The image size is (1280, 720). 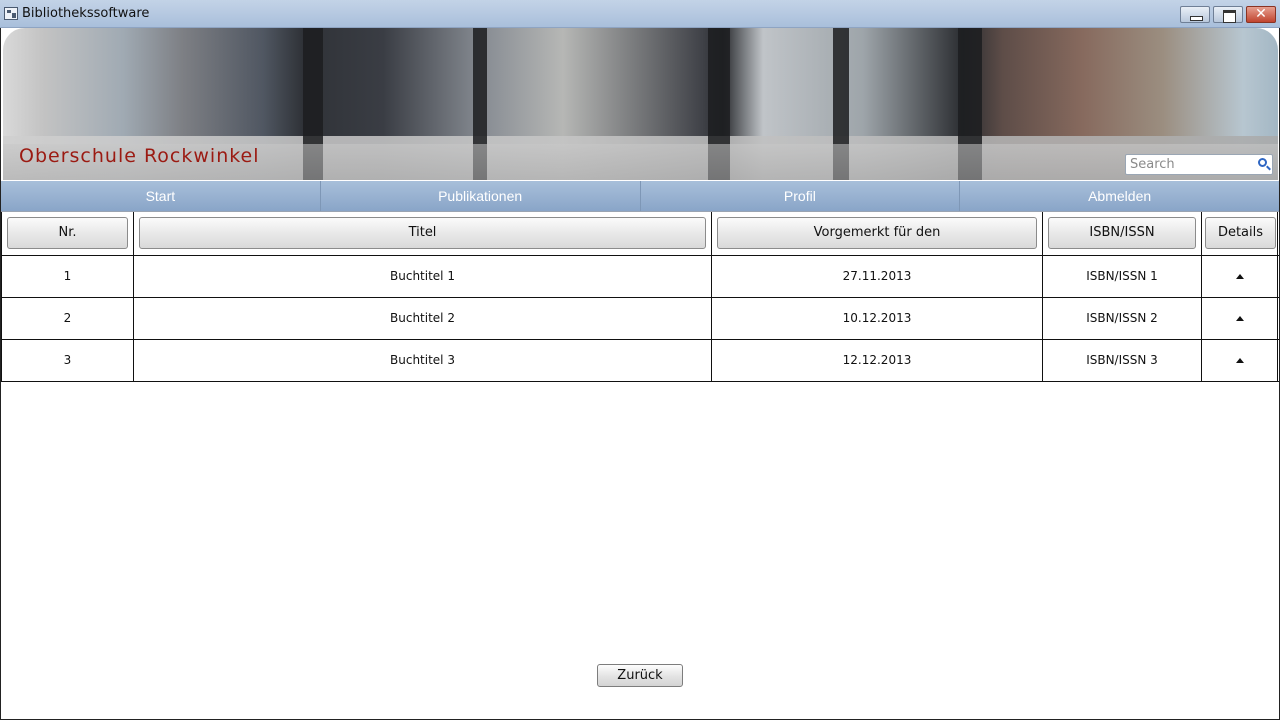 What do you see at coordinates (640, 675) in the screenshot?
I see `back-button: Zurück` at bounding box center [640, 675].